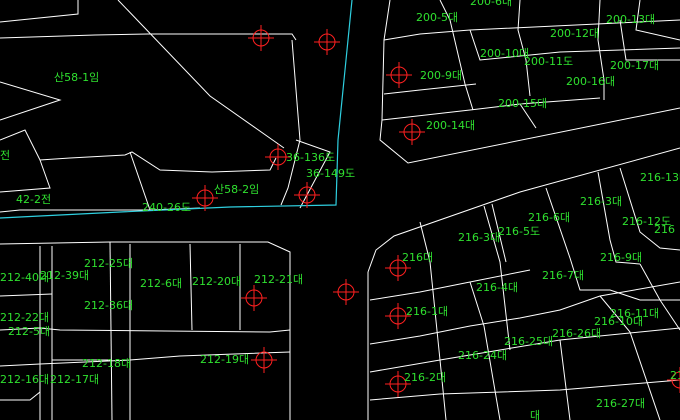 The image size is (680, 420). I want to click on parcel-label: 240-26도, so click(167, 207).